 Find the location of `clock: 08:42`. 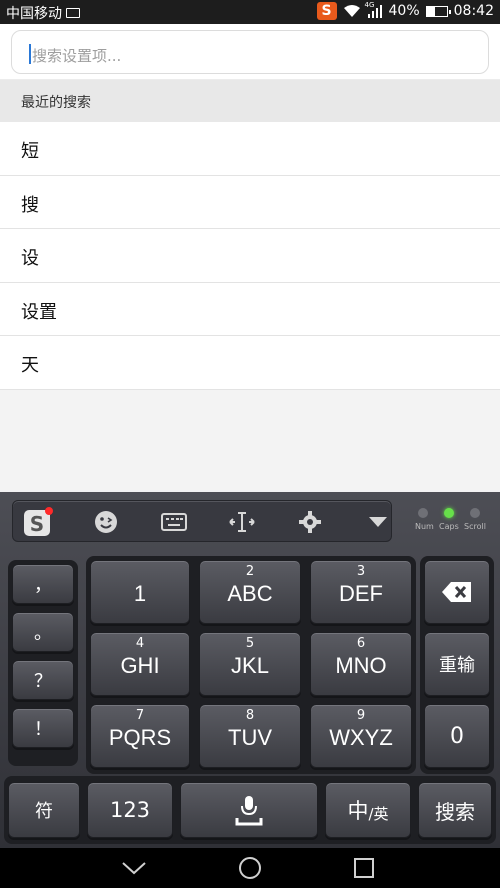

clock: 08:42 is located at coordinates (473, 11).